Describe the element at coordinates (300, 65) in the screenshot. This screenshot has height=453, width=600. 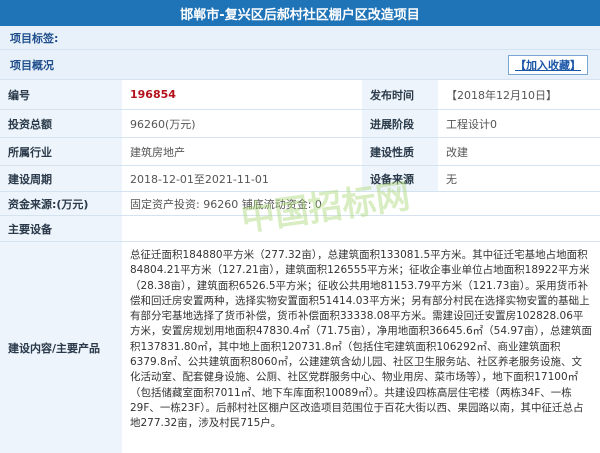
I see `project-overview-bar: 项目概况 【加入收藏】` at that location.